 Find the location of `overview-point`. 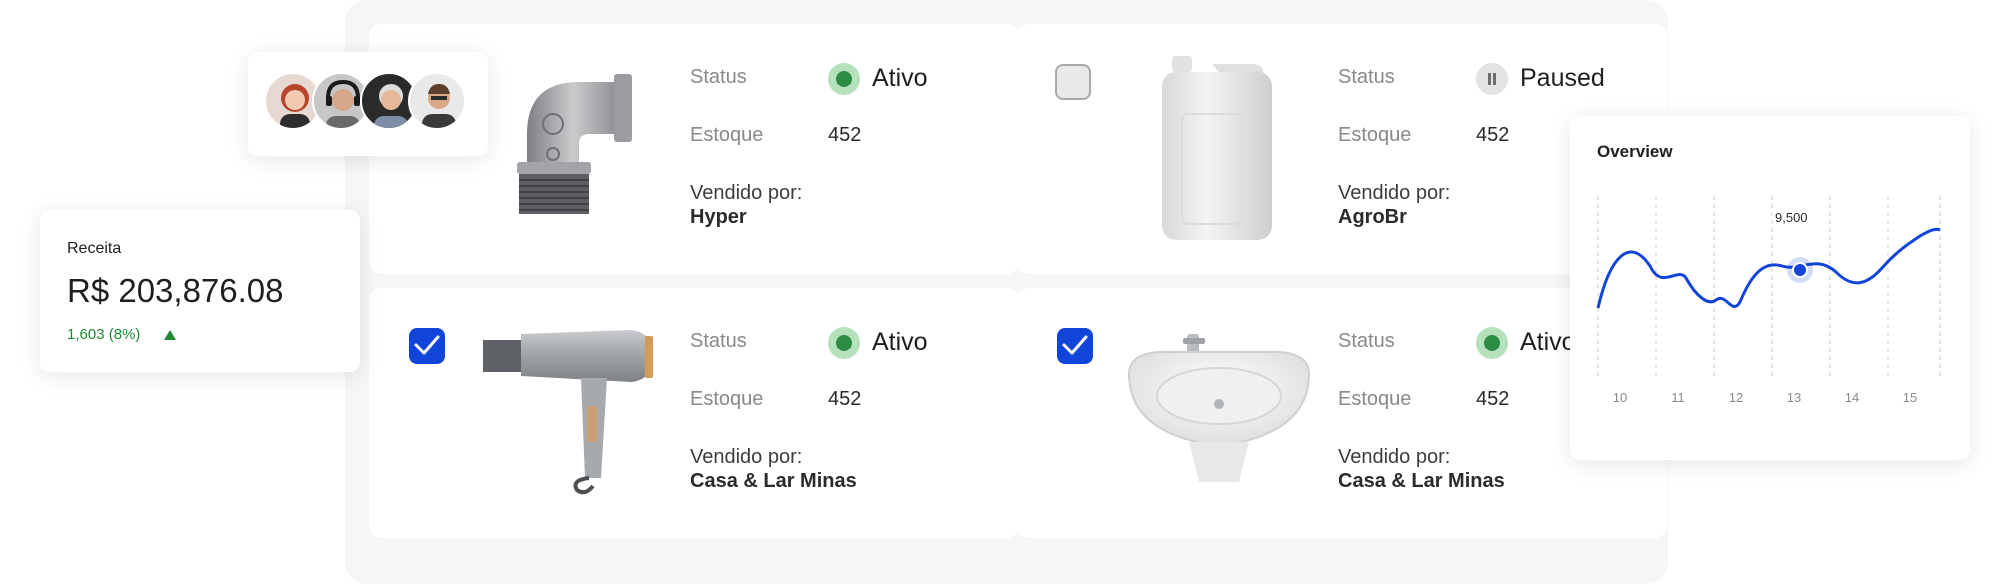

overview-point is located at coordinates (1800, 270).